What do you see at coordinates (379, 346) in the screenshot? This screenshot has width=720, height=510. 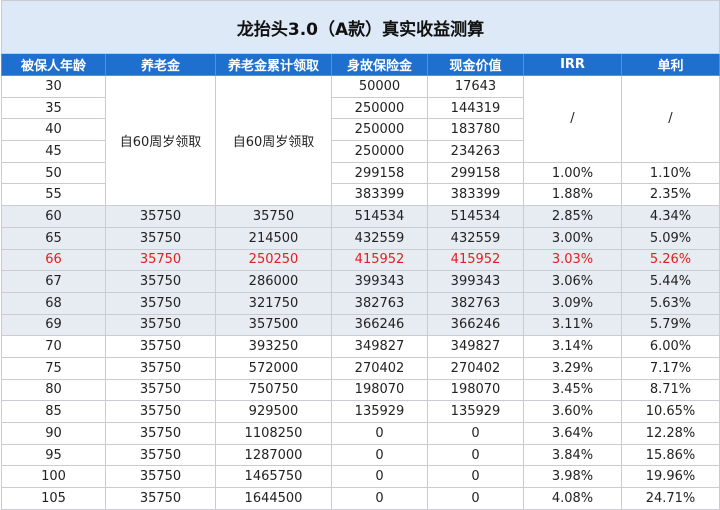 I see `cell-death-benefit: 349827` at bounding box center [379, 346].